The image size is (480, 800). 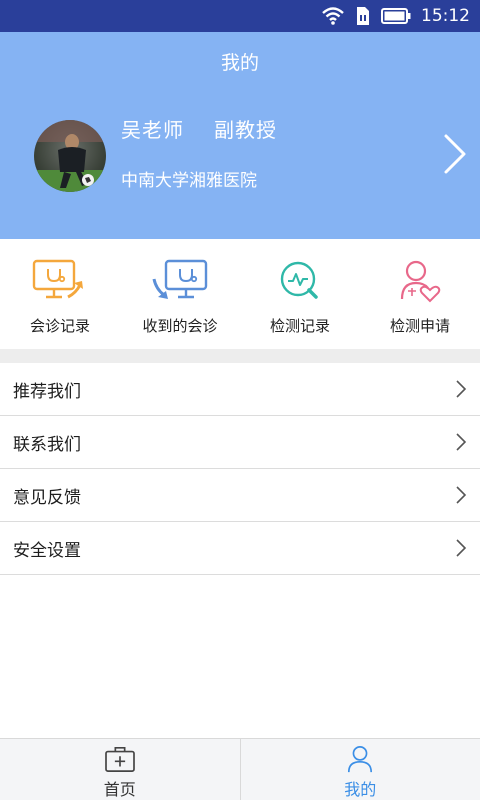 What do you see at coordinates (59, 326) in the screenshot?
I see `quick-label: 会诊记录` at bounding box center [59, 326].